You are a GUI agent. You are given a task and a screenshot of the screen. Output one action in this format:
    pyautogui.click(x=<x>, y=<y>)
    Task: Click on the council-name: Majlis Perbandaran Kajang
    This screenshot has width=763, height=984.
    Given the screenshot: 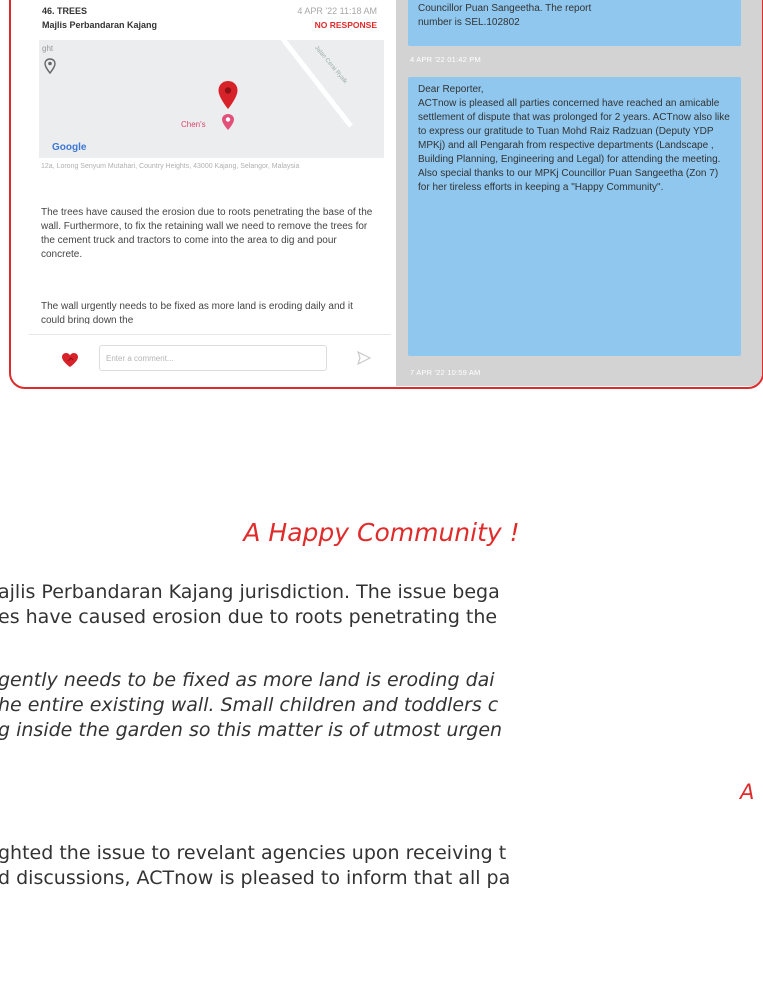 What is the action you would take?
    pyautogui.click(x=100, y=25)
    